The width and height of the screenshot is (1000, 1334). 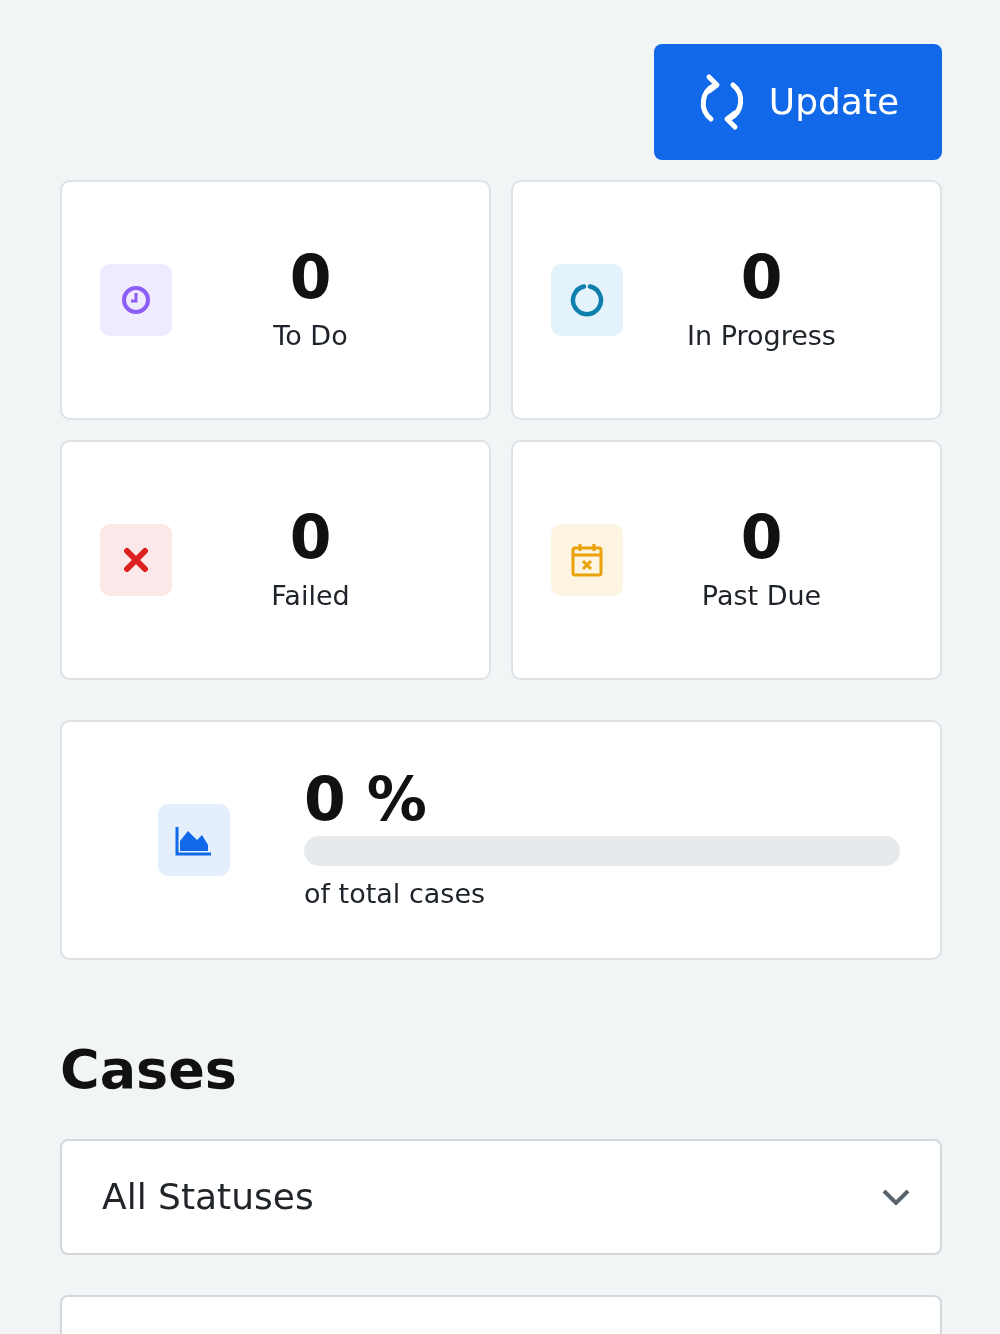 I want to click on status-select: All Statuses, so click(x=501, y=1197).